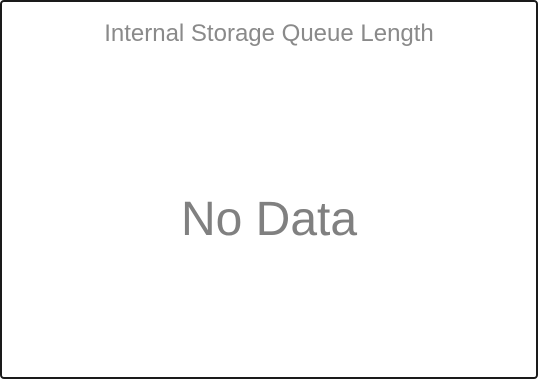 This screenshot has width=538, height=379. What do you see at coordinates (269, 33) in the screenshot?
I see `panel-title: Internal Storage Queue Length` at bounding box center [269, 33].